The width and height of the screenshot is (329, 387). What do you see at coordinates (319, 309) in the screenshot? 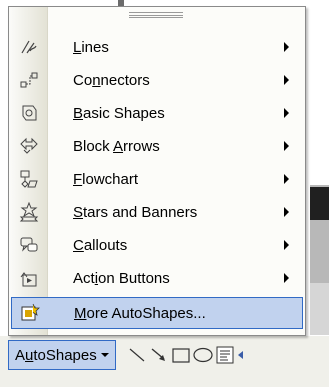
I see `background-window-light` at bounding box center [319, 309].